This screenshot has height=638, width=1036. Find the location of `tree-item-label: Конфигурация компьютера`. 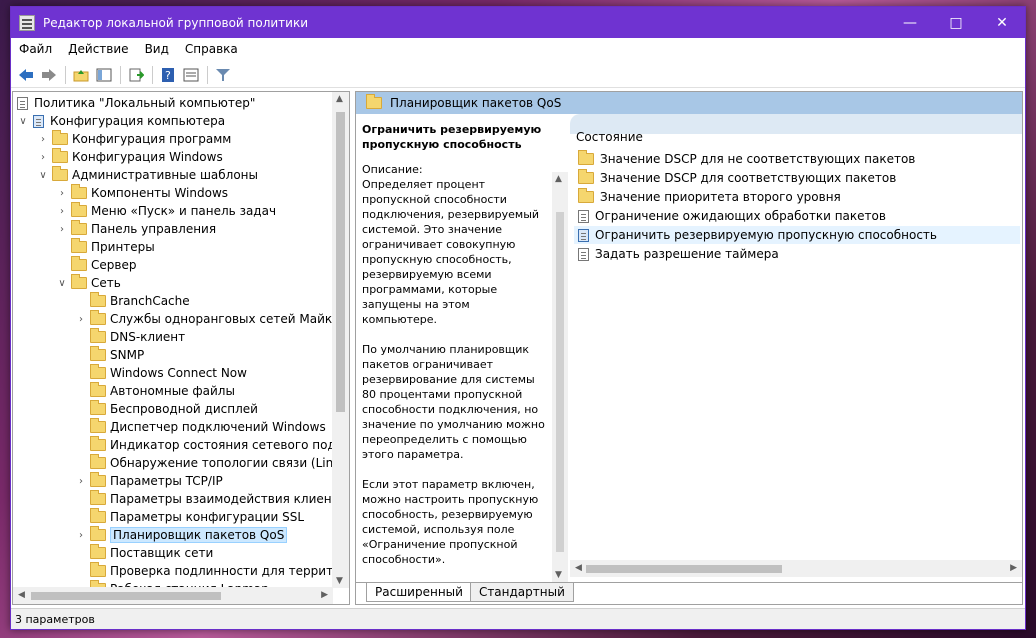

tree-item-label: Конфигурация компьютера is located at coordinates (138, 121).